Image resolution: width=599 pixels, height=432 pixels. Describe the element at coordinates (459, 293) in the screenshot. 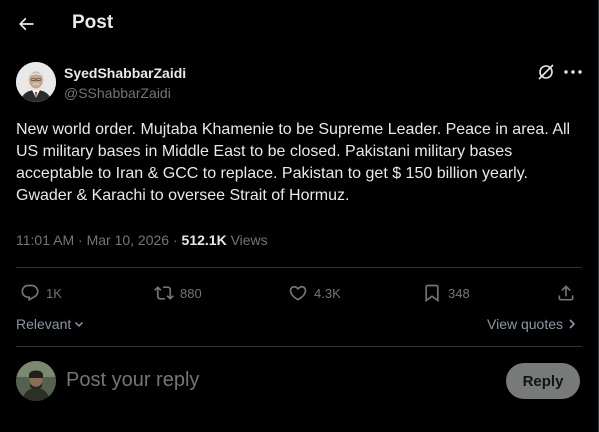

I see `bookmark-count: 348` at that location.